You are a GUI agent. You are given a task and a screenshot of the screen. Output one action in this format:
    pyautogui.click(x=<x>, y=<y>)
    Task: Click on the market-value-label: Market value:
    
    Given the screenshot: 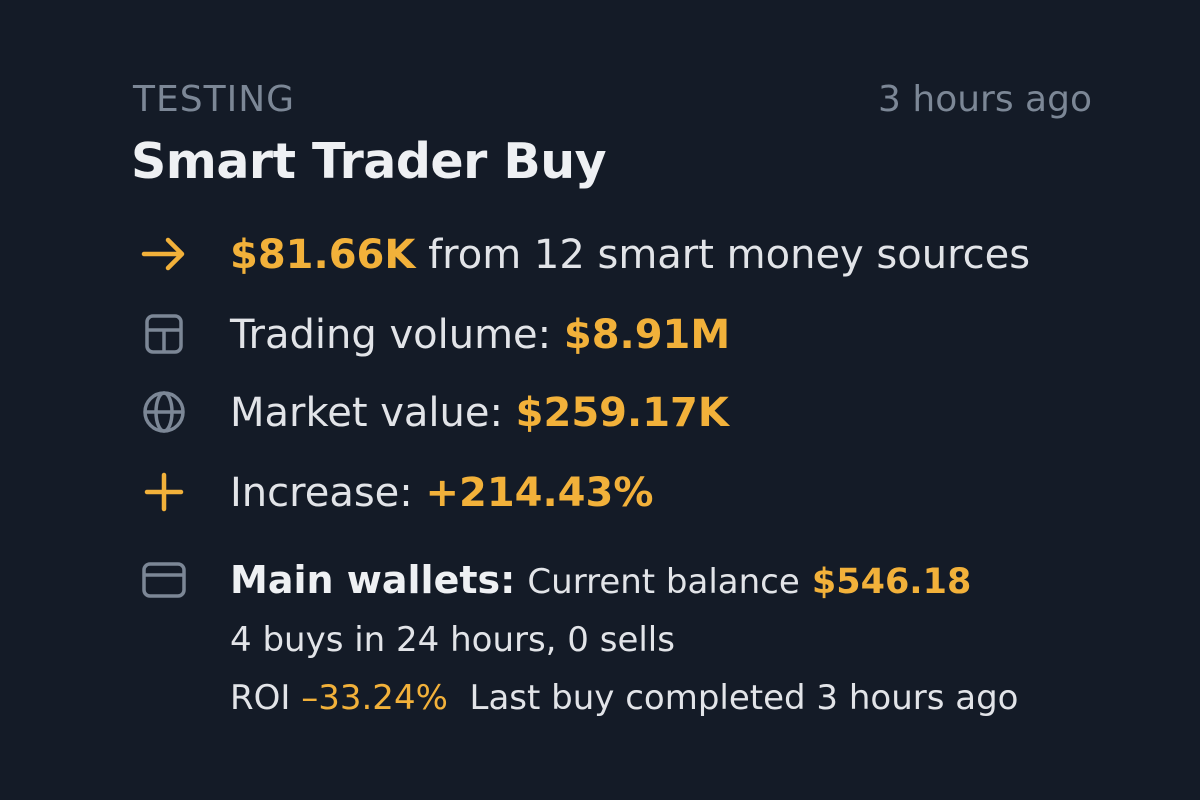 What is the action you would take?
    pyautogui.click(x=373, y=413)
    